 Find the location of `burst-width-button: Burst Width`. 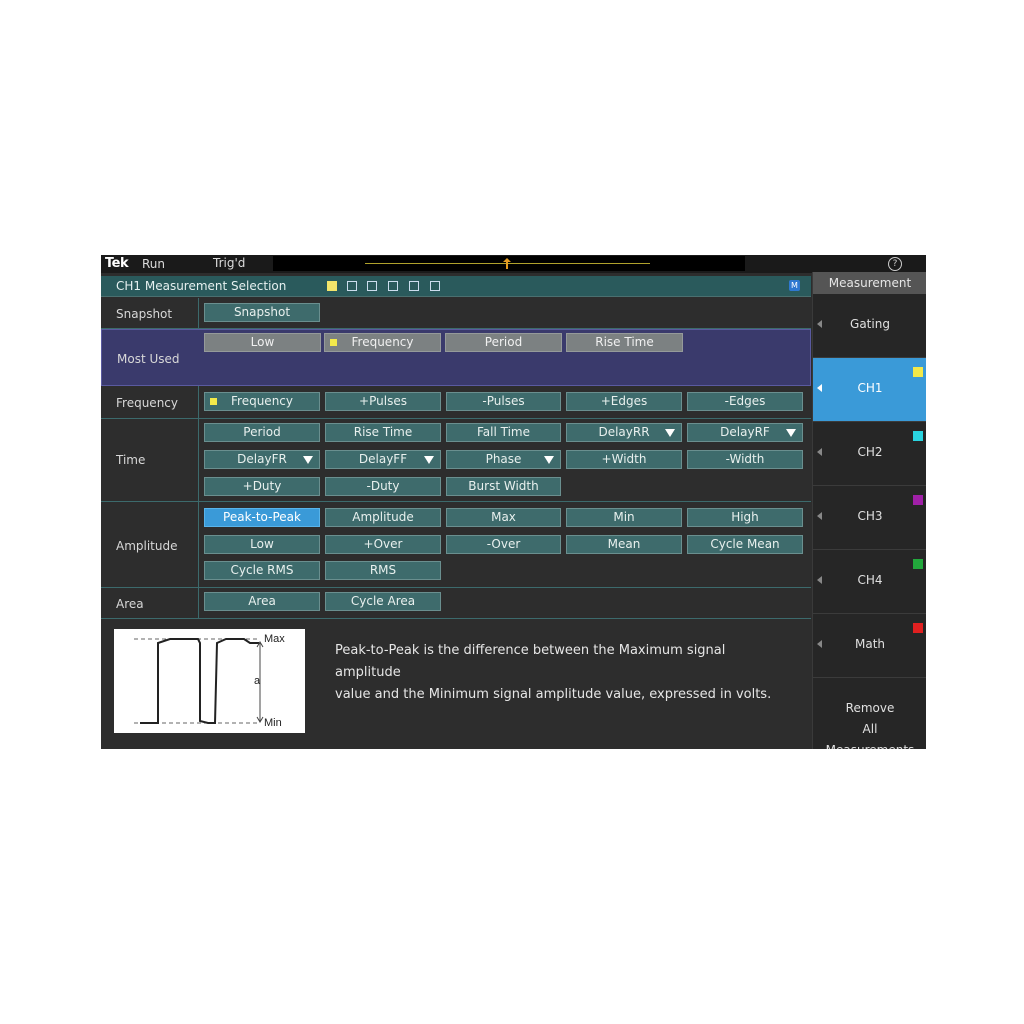

burst-width-button: Burst Width is located at coordinates (503, 486).